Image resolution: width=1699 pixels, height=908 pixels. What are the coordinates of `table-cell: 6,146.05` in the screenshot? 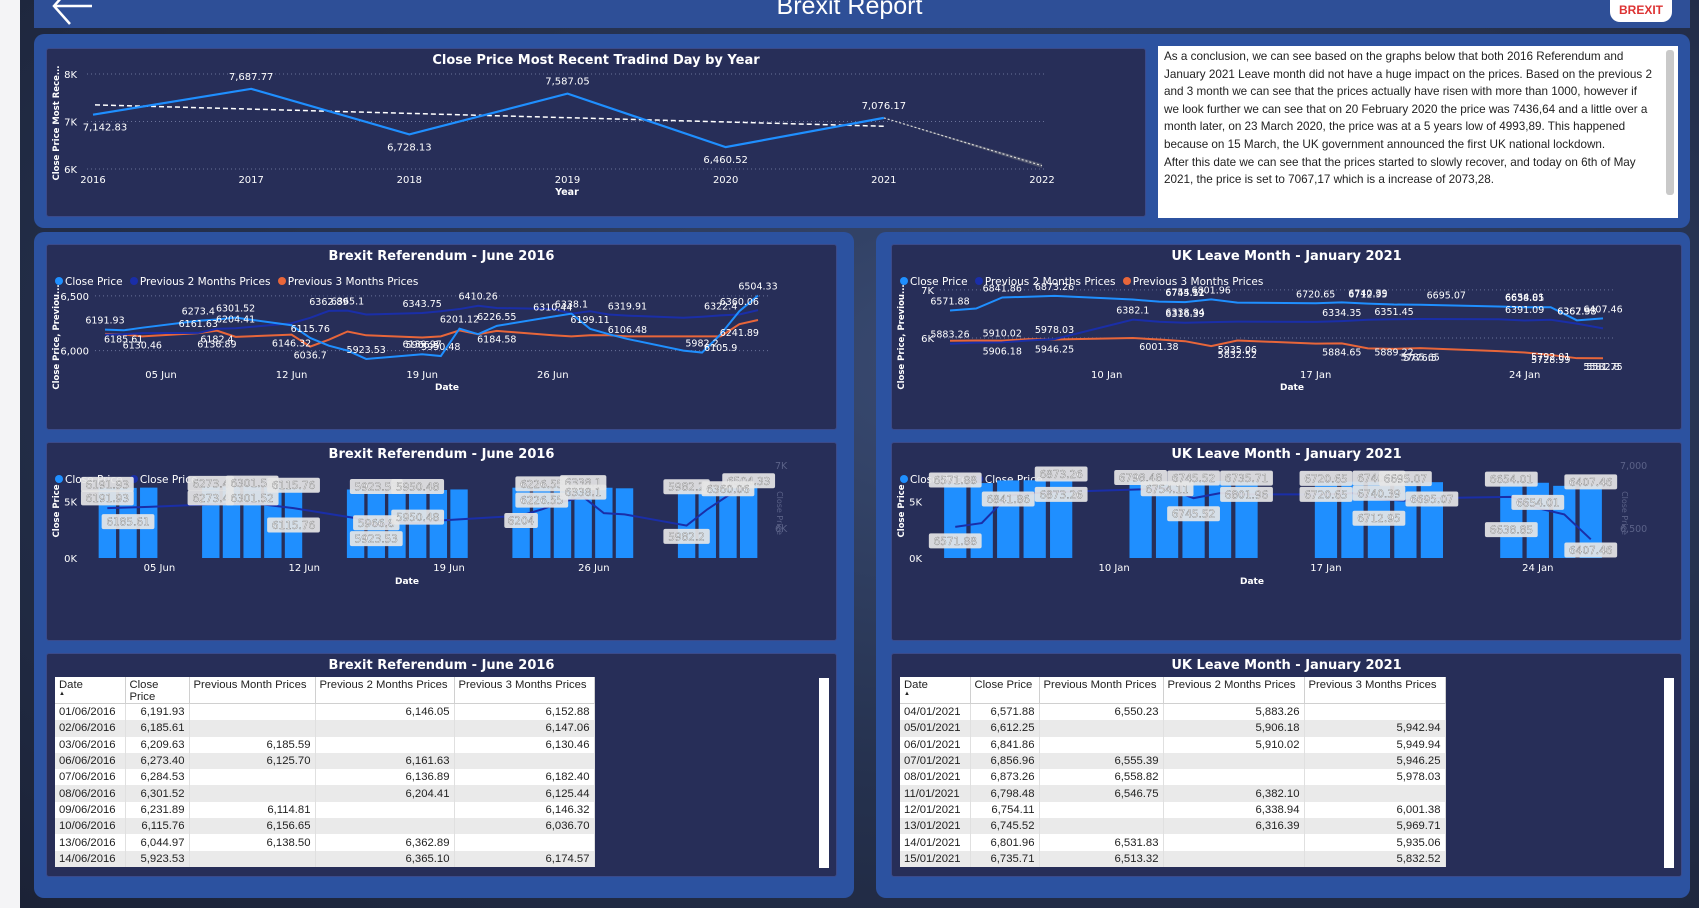 It's located at (385, 712).